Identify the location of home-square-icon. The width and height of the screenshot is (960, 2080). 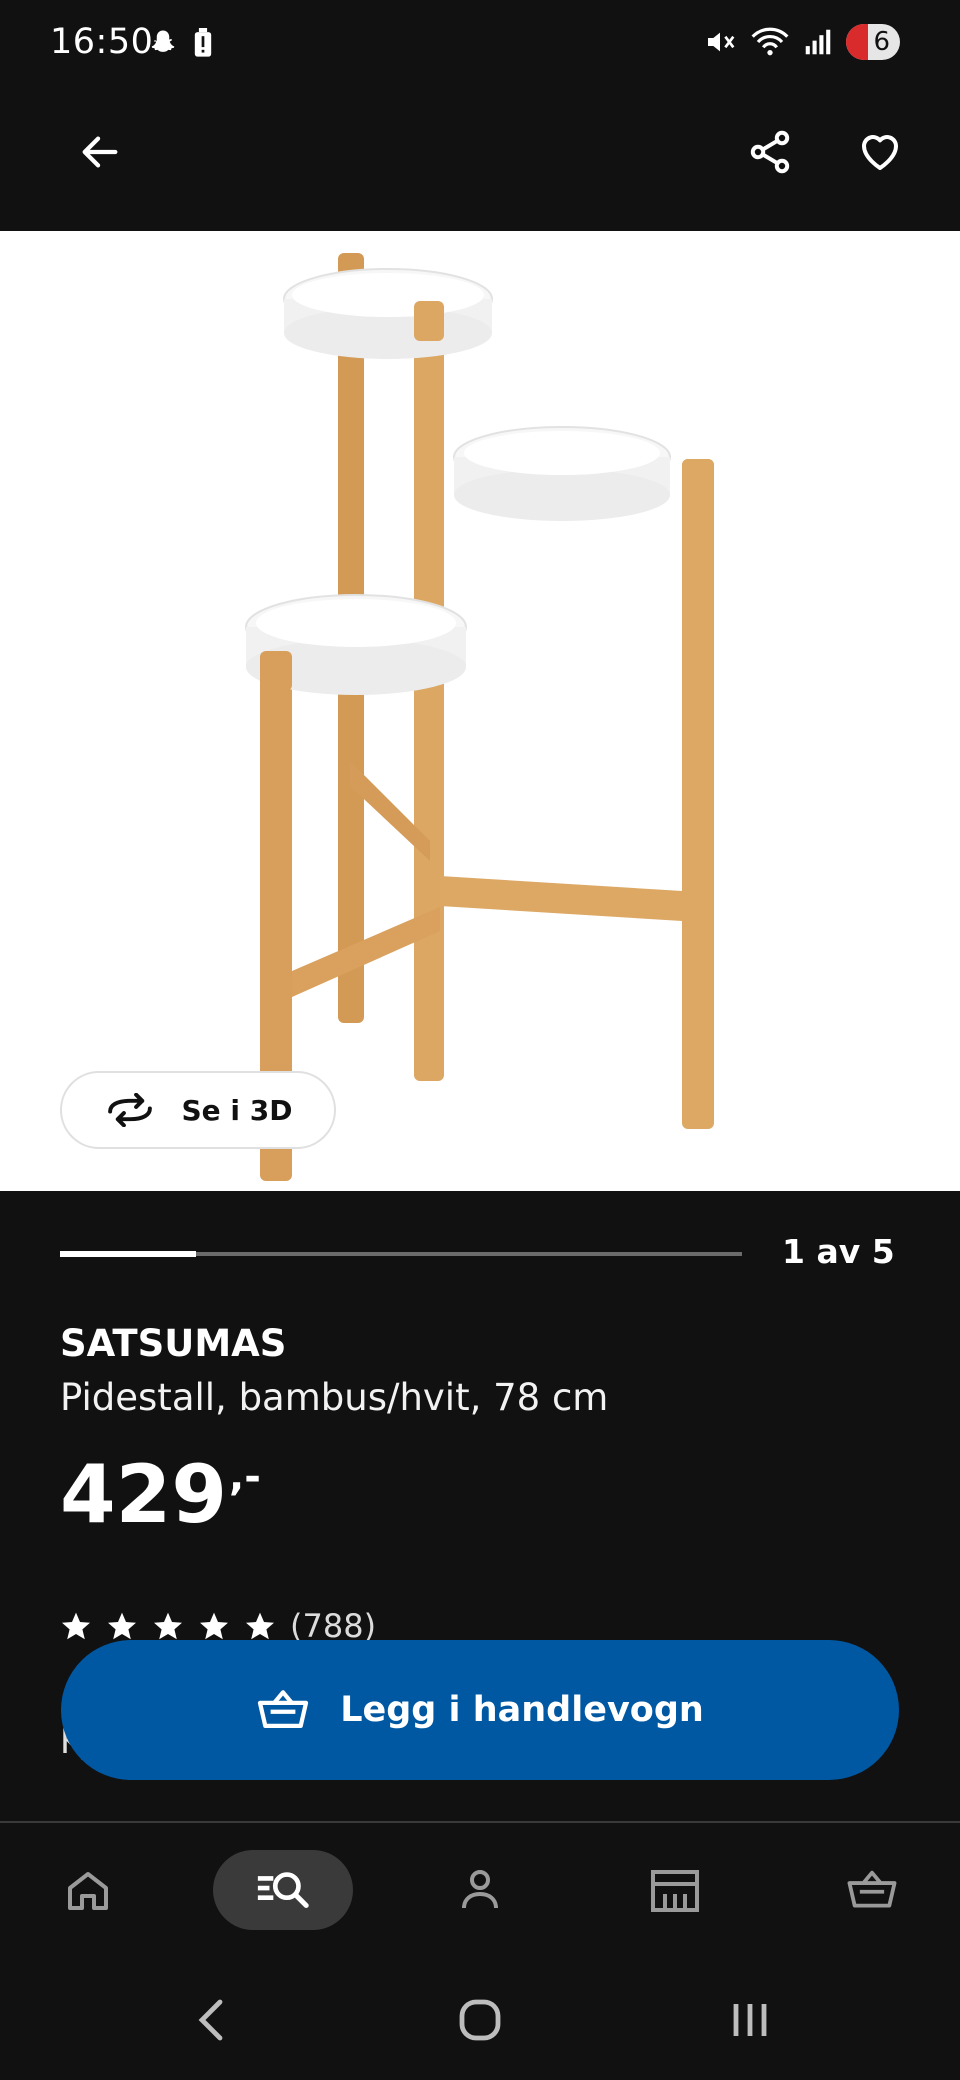
(480, 2020).